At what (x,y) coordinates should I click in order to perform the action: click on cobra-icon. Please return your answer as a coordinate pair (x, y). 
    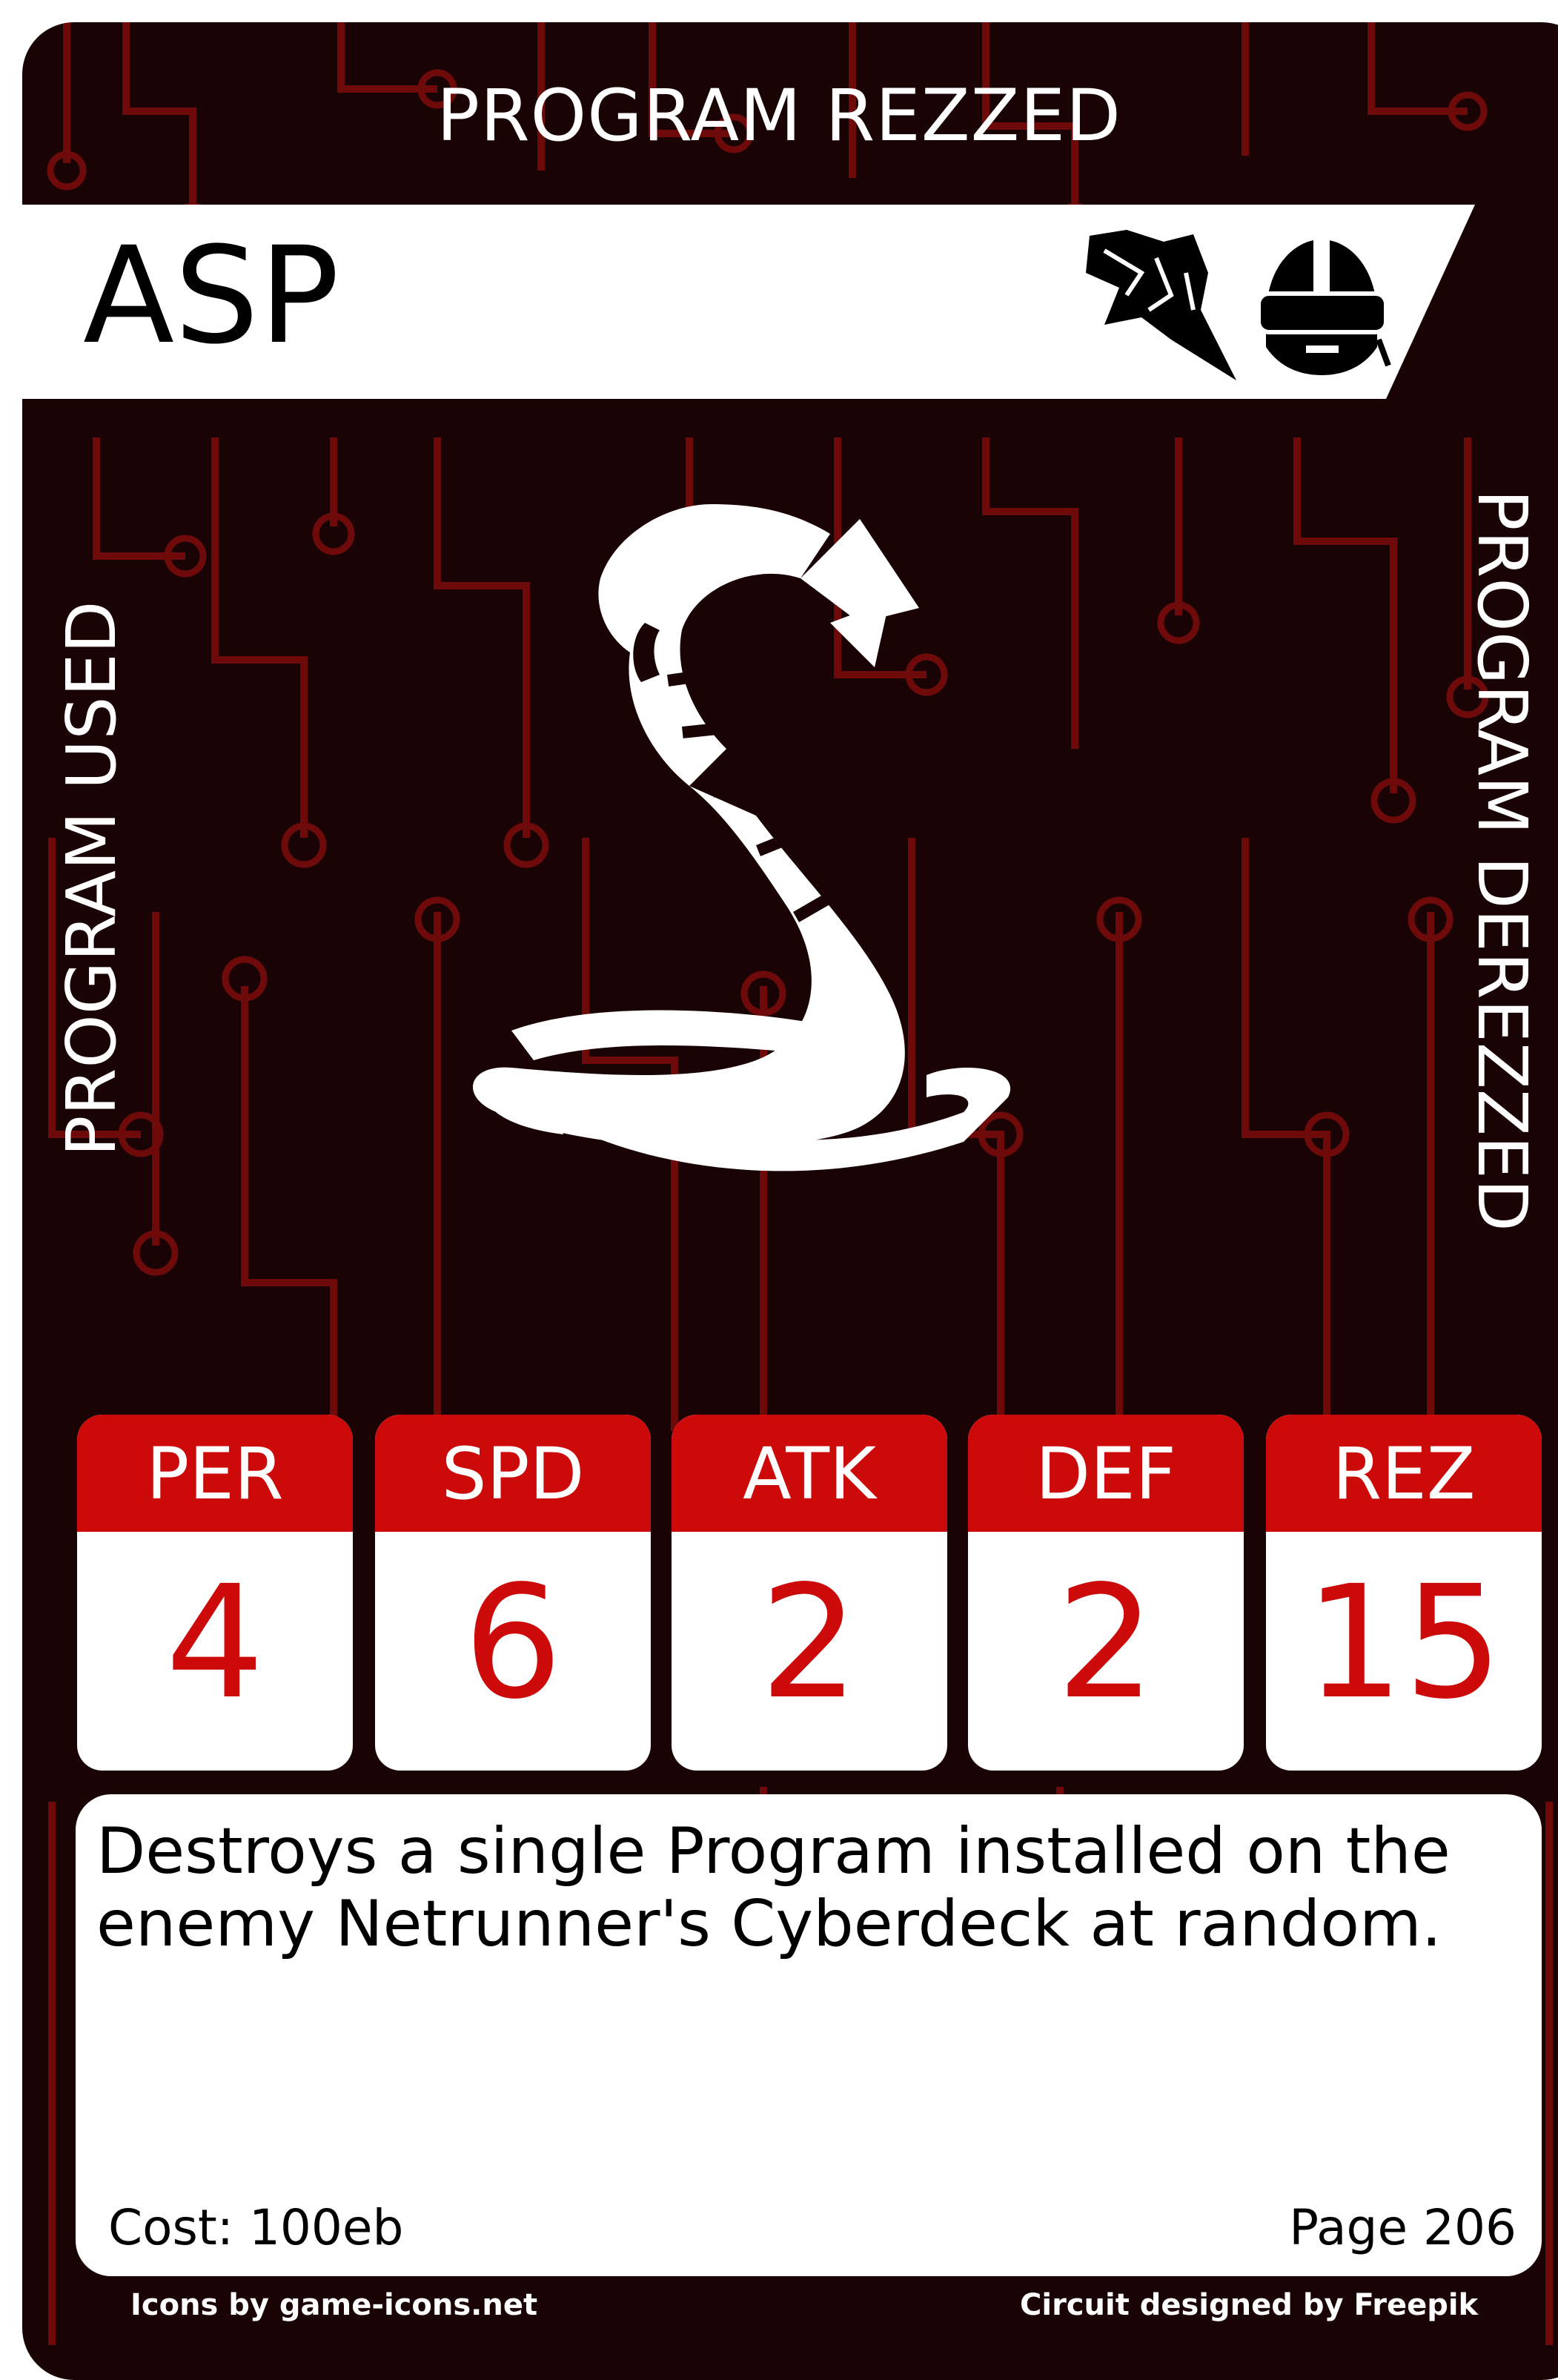
    Looking at the image, I should click on (741, 837).